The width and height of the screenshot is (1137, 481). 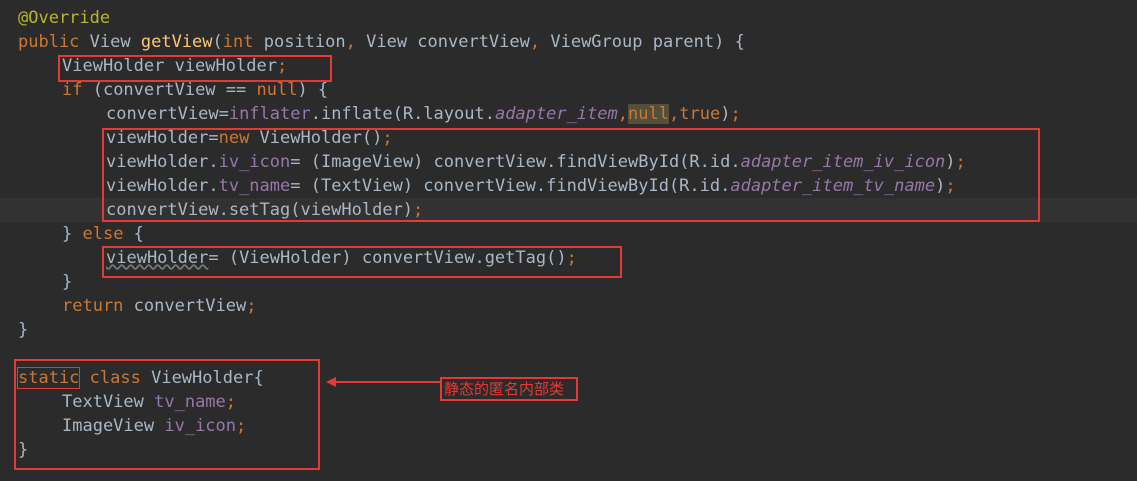 What do you see at coordinates (277, 90) in the screenshot?
I see `keyword-null: null` at bounding box center [277, 90].